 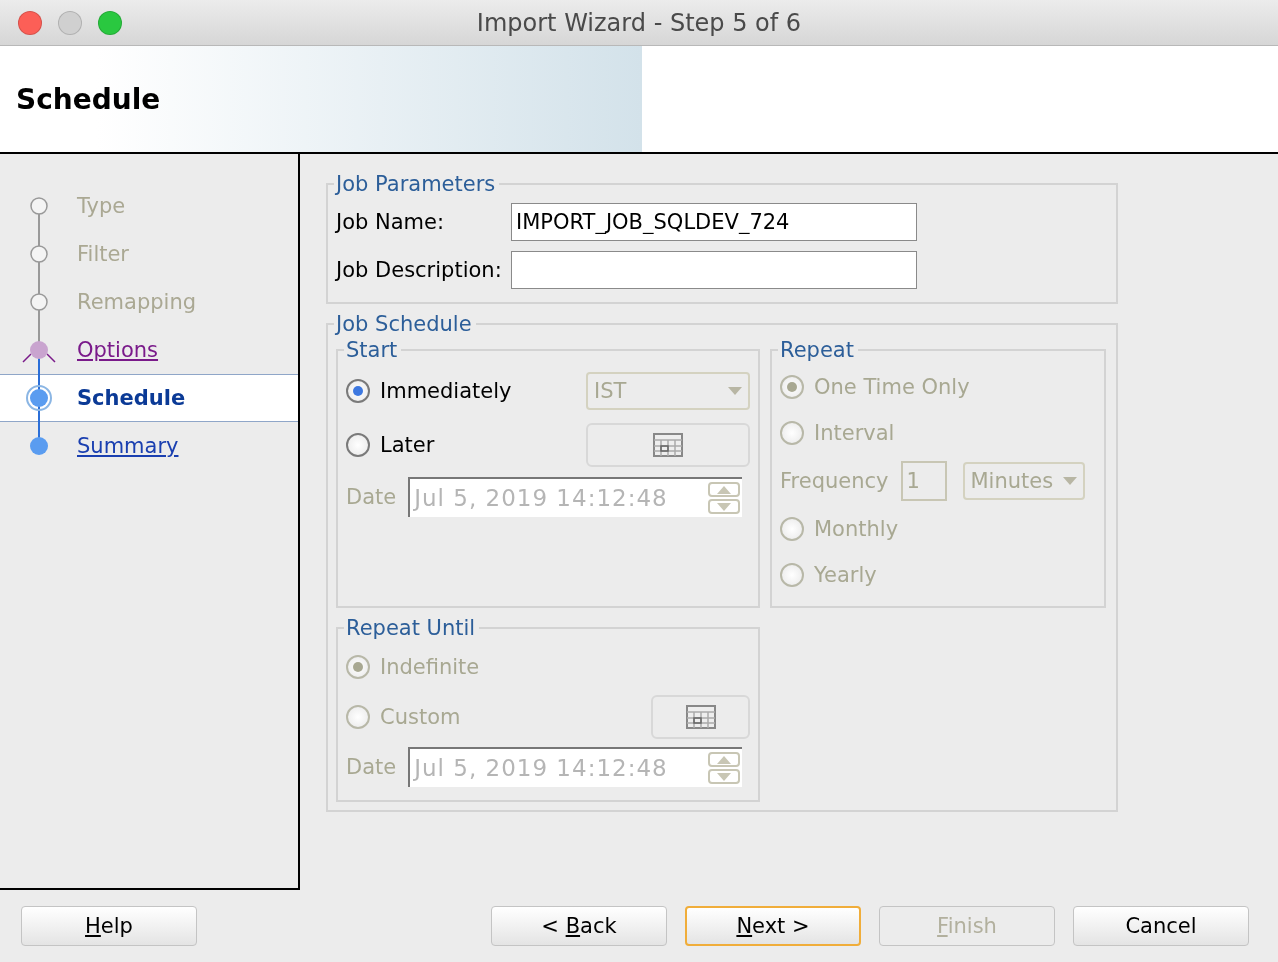 What do you see at coordinates (149, 254) in the screenshot?
I see `step-item: Filter` at bounding box center [149, 254].